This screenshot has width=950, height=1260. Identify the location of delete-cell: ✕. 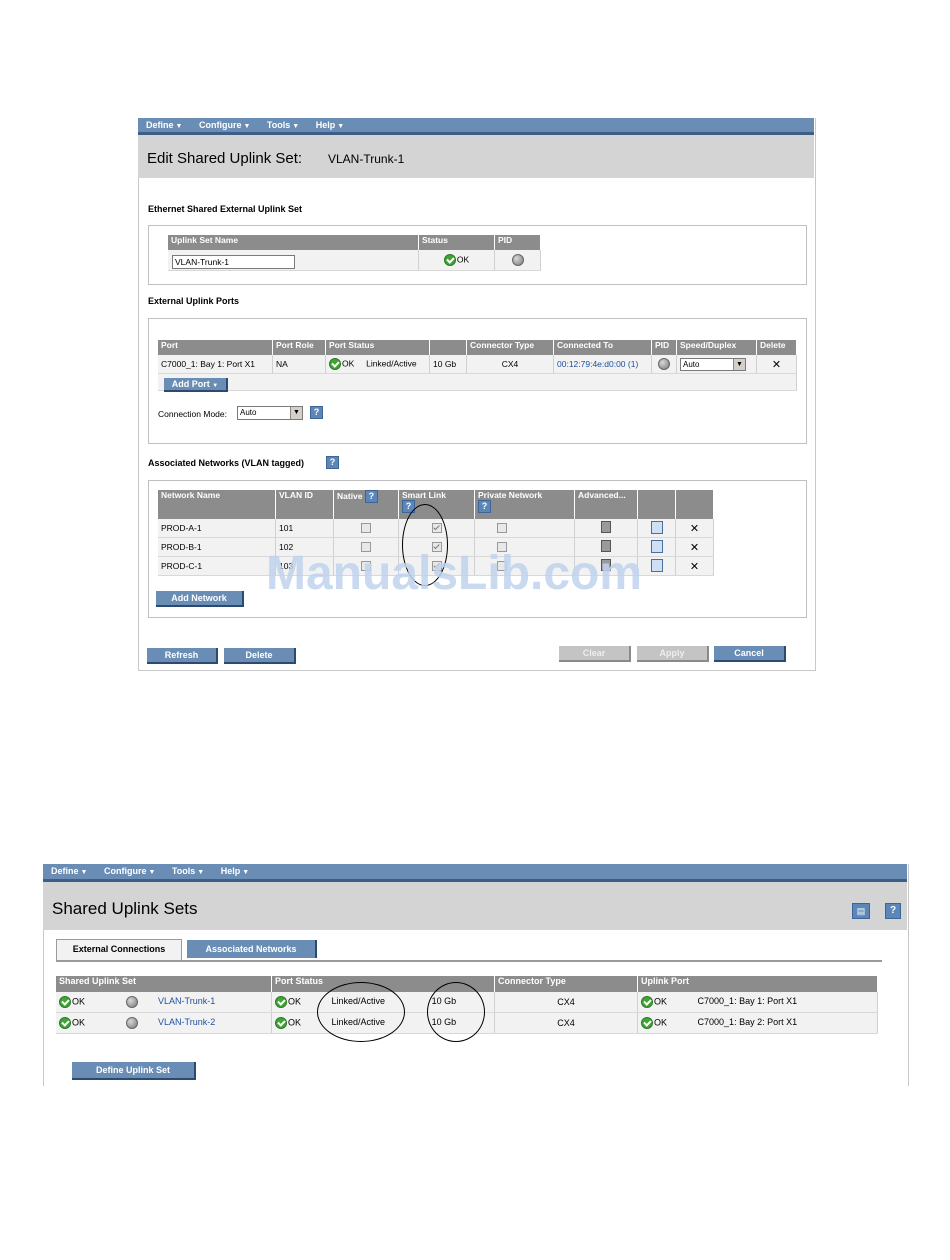
(776, 364).